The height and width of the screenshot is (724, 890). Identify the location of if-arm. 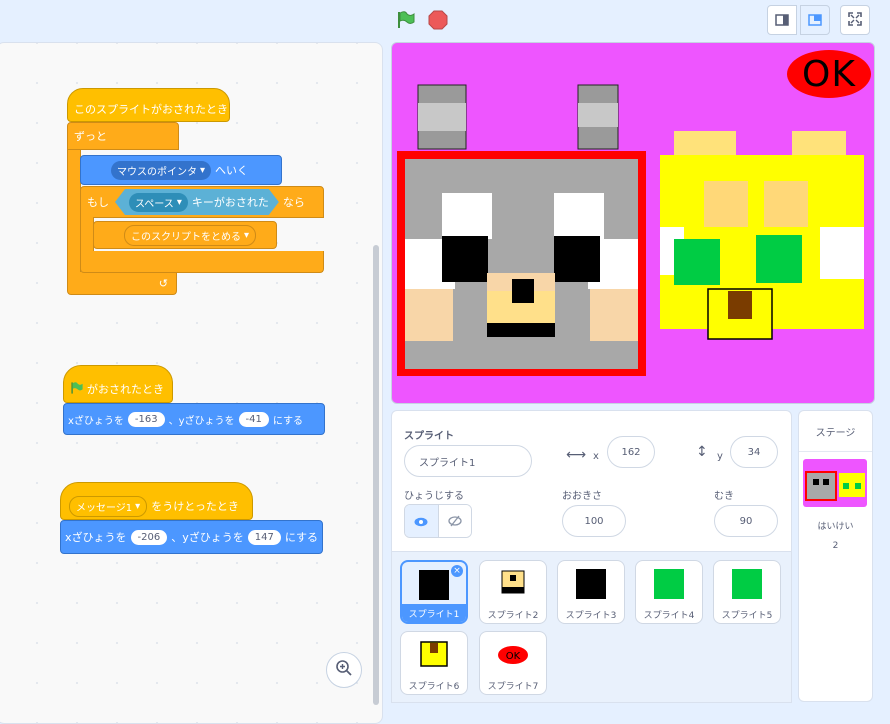
(87, 235).